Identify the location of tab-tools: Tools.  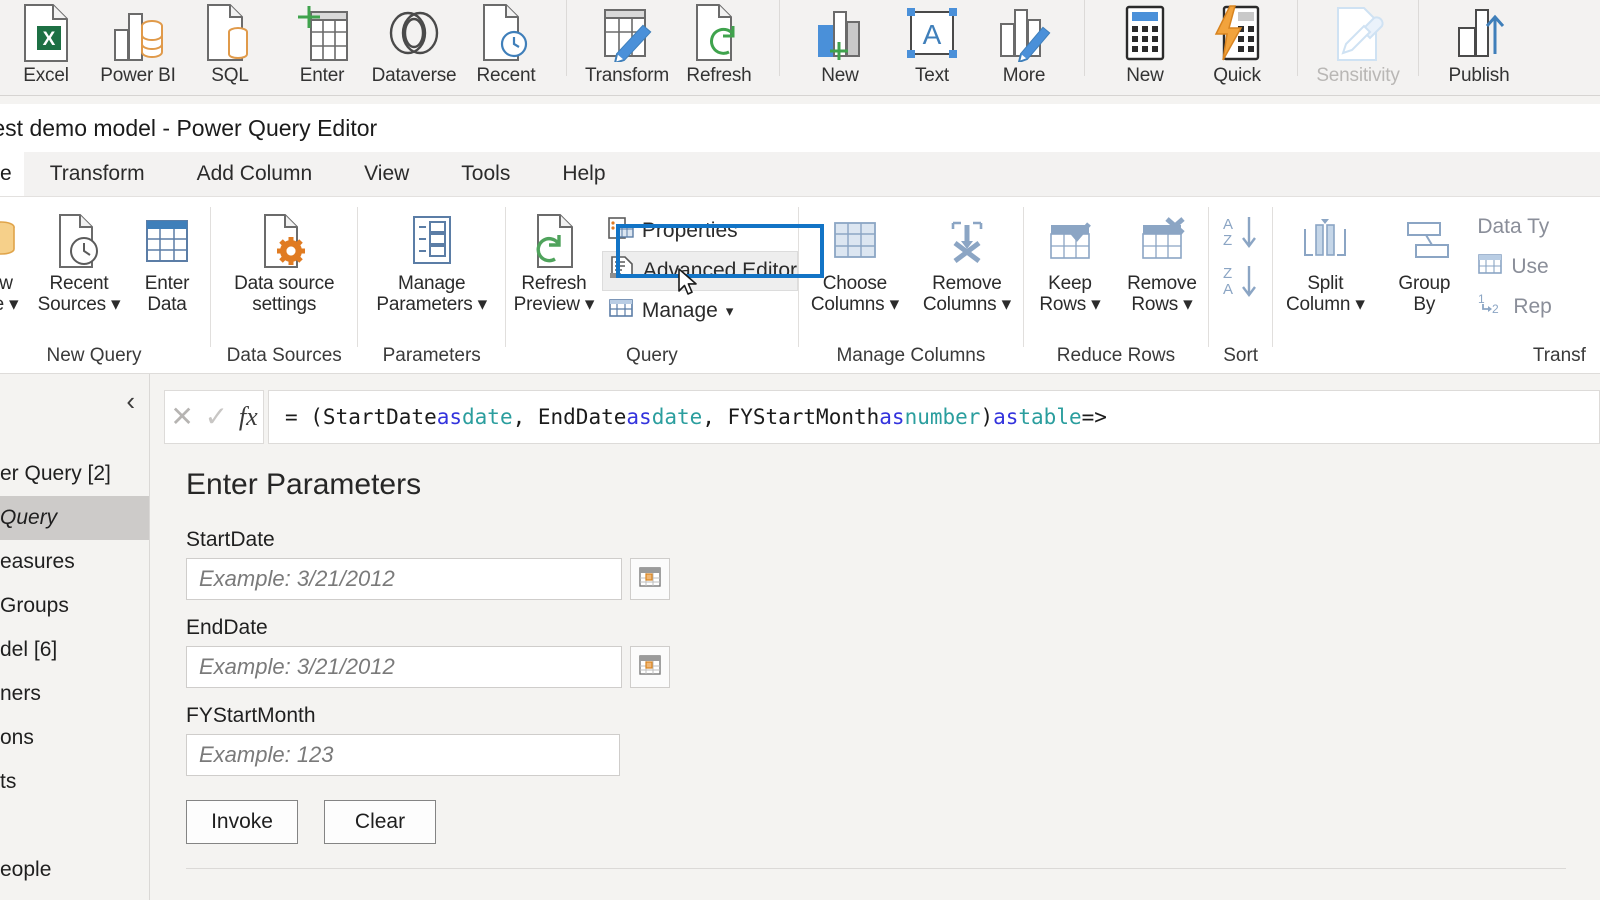
(485, 174).